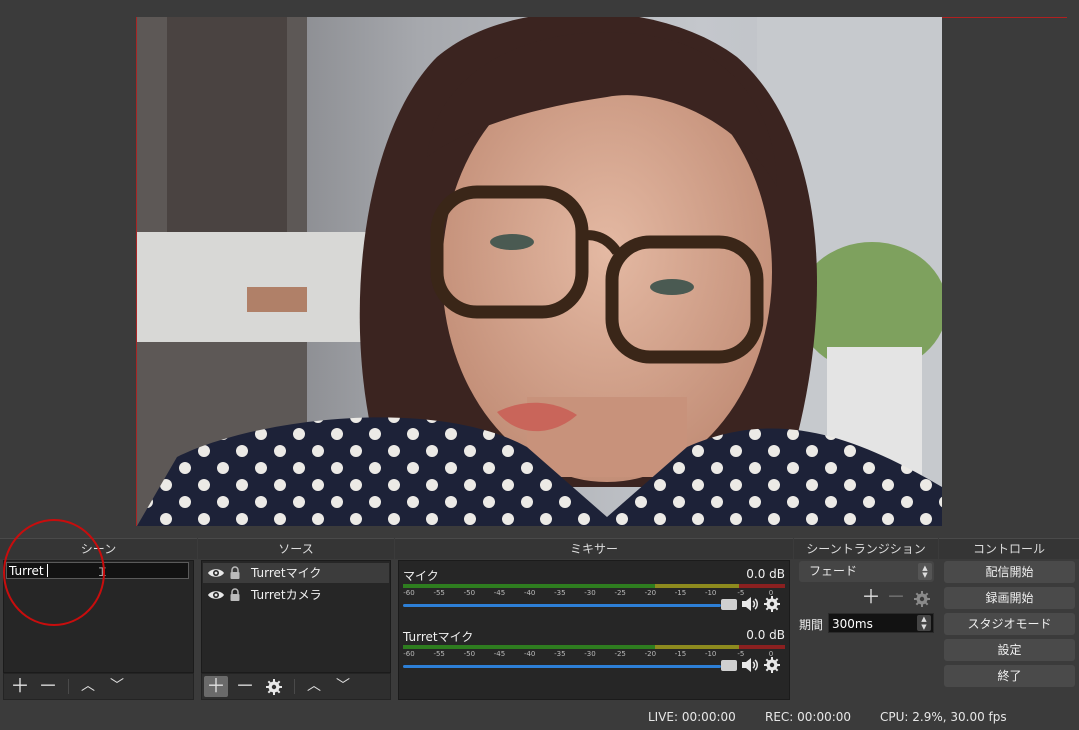 This screenshot has height=730, width=1079. Describe the element at coordinates (98, 616) in the screenshot. I see `scenes-list: Ɪ` at that location.